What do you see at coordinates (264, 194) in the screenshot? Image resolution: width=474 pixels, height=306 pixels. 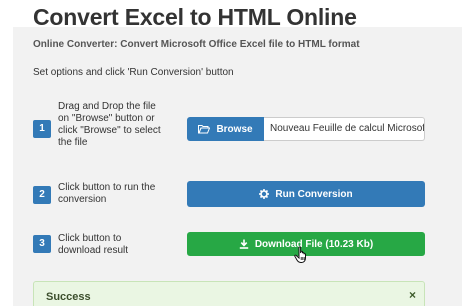 I see `gear-icon` at bounding box center [264, 194].